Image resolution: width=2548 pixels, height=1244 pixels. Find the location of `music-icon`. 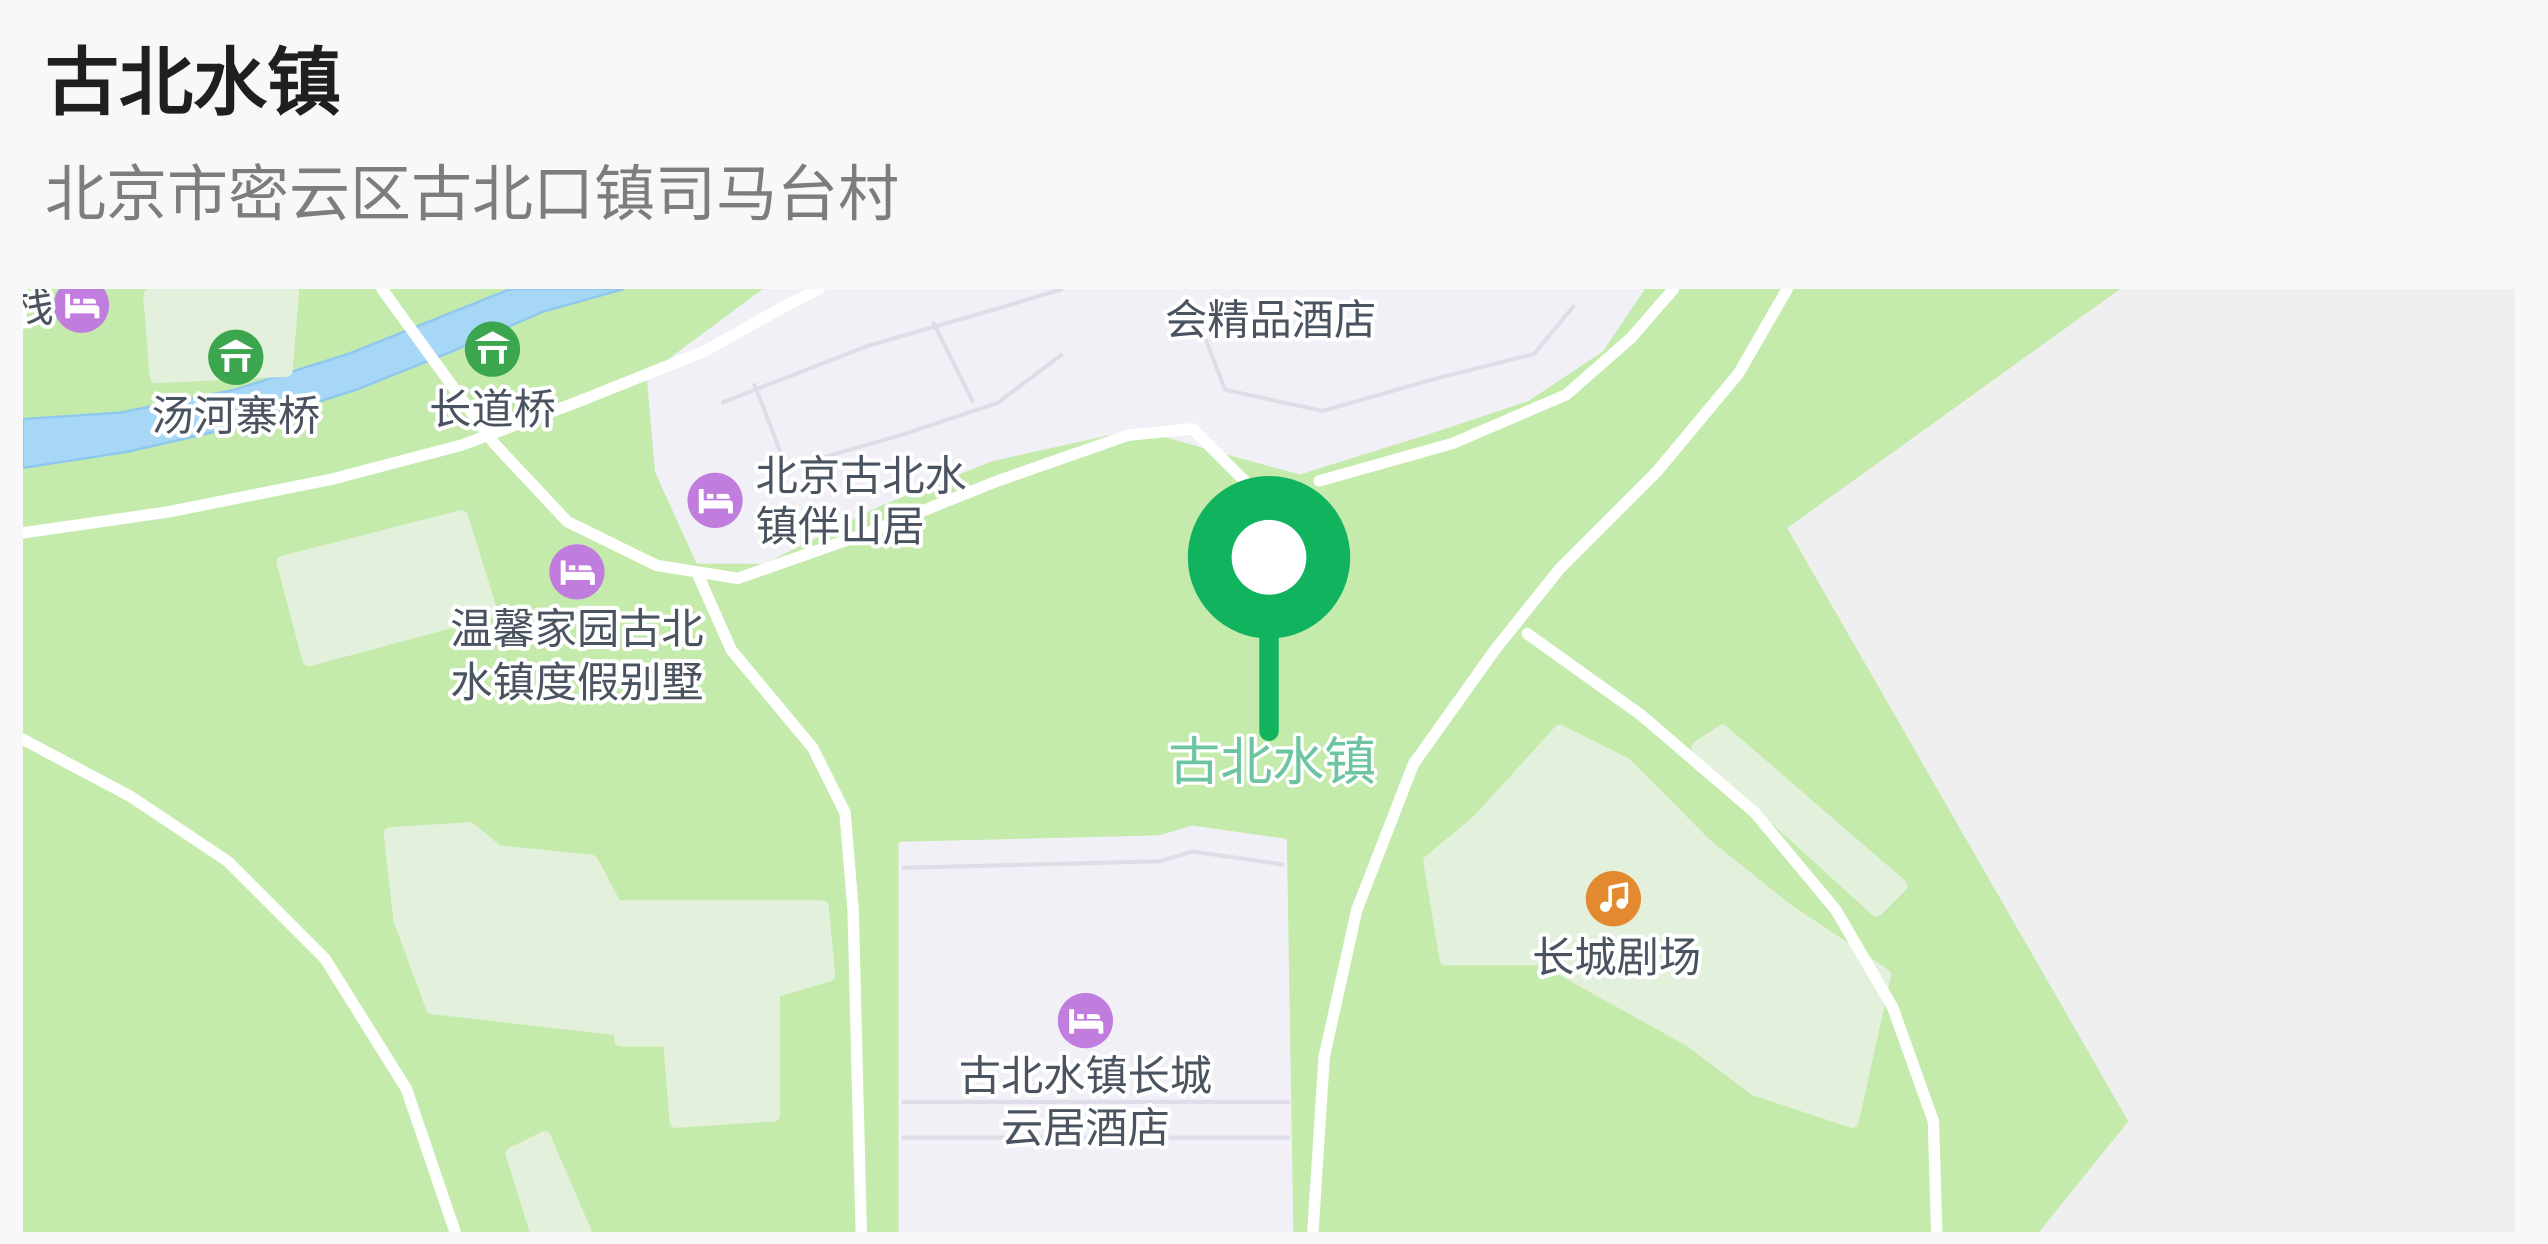

music-icon is located at coordinates (1613, 899).